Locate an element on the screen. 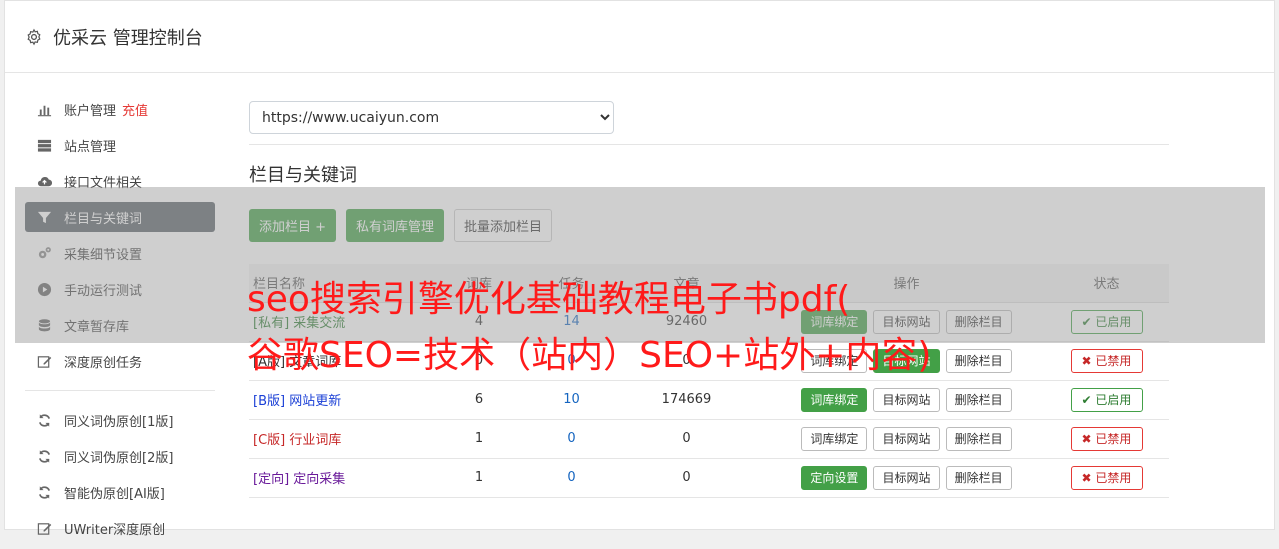 The width and height of the screenshot is (1279, 549). status-badge: ✔ 已启用 is located at coordinates (1106, 399).